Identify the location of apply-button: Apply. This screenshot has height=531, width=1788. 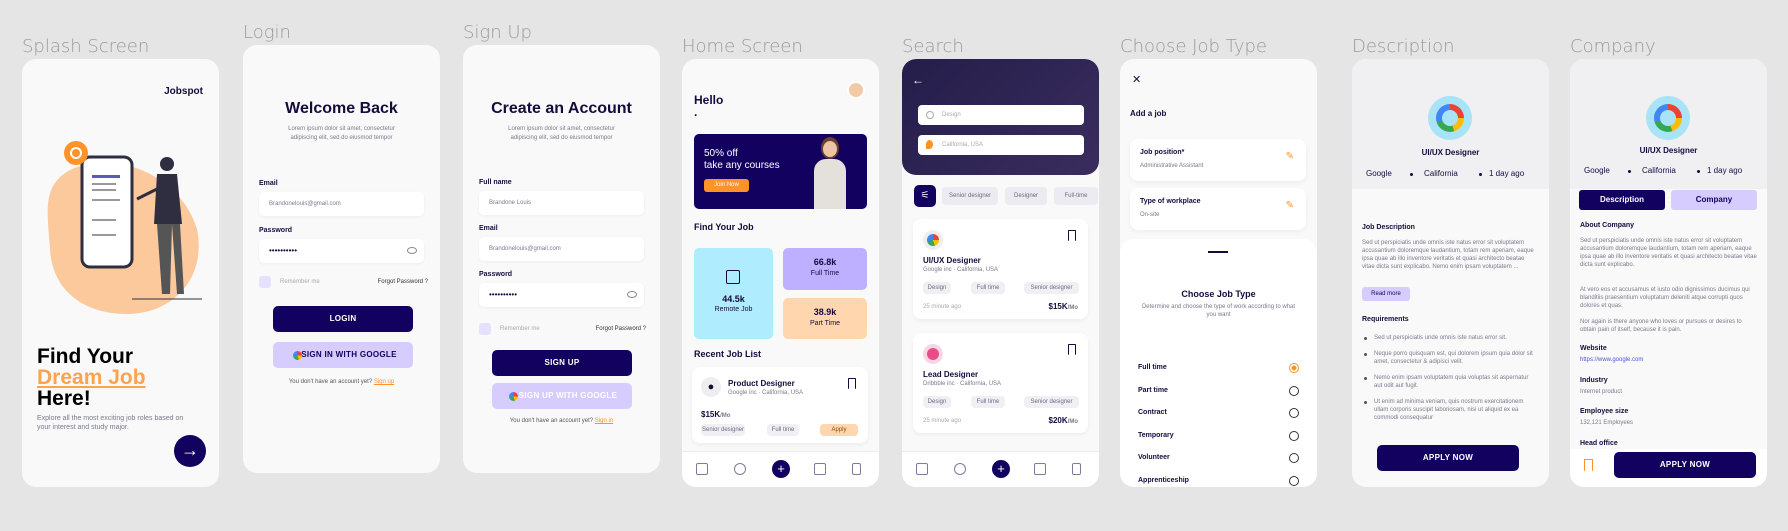
(839, 430).